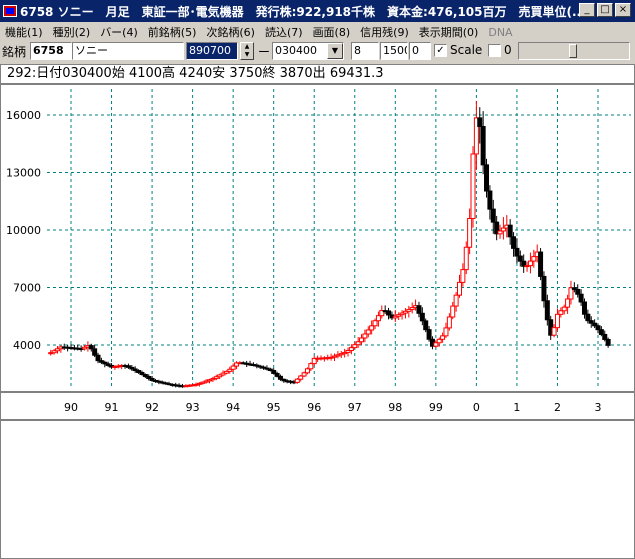  Describe the element at coordinates (233, 407) in the screenshot. I see `x-tick-label: 94` at that location.